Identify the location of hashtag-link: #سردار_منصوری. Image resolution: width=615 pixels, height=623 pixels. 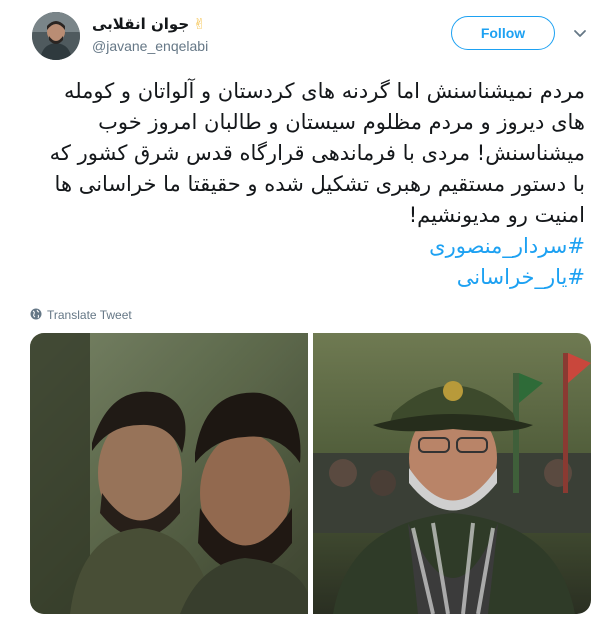
(307, 246).